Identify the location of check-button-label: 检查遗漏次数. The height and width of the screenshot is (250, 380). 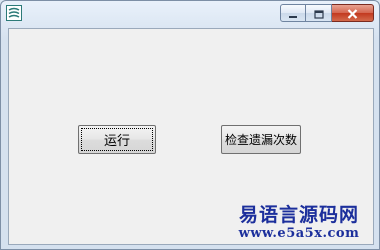
(260, 140).